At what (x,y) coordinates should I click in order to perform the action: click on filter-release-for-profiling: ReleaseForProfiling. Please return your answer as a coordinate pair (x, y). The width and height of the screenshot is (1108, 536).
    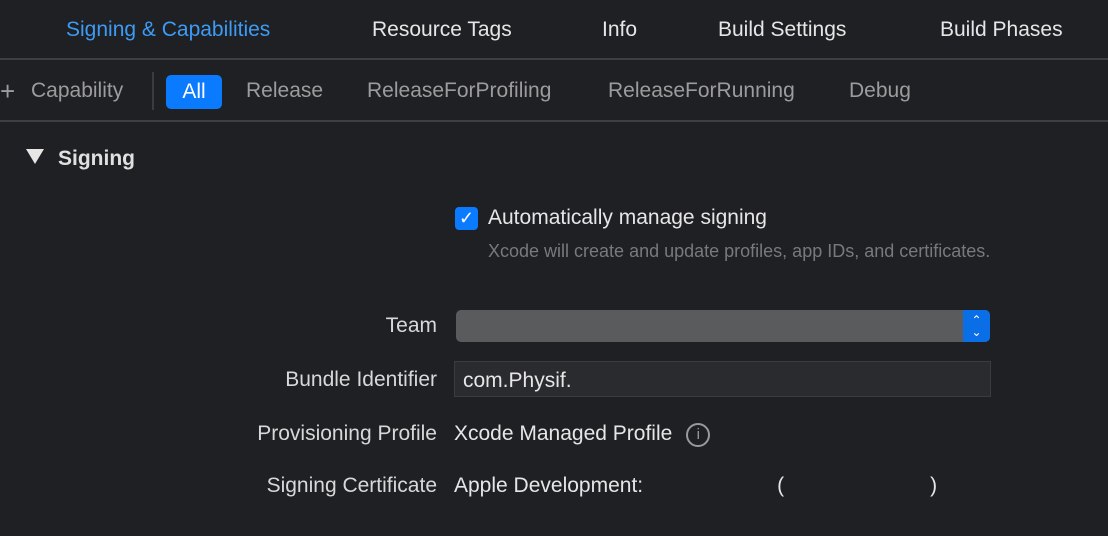
    Looking at the image, I should click on (459, 91).